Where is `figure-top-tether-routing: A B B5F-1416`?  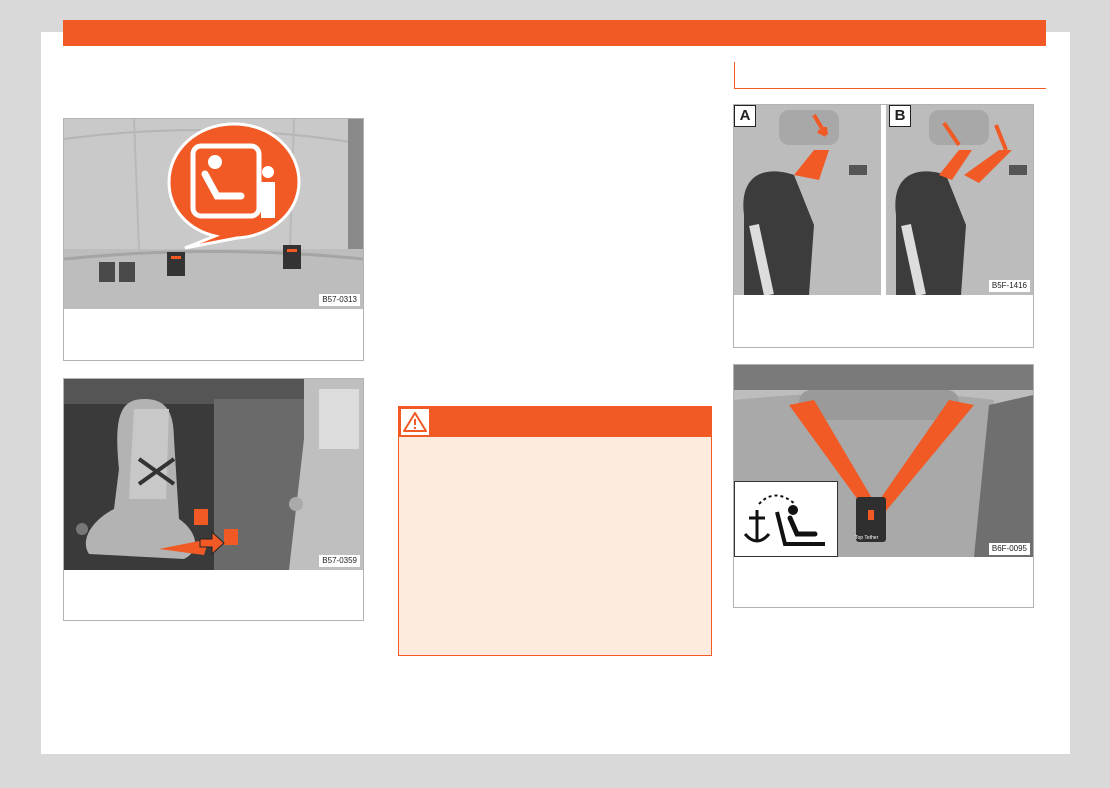 figure-top-tether-routing: A B B5F-1416 is located at coordinates (883, 226).